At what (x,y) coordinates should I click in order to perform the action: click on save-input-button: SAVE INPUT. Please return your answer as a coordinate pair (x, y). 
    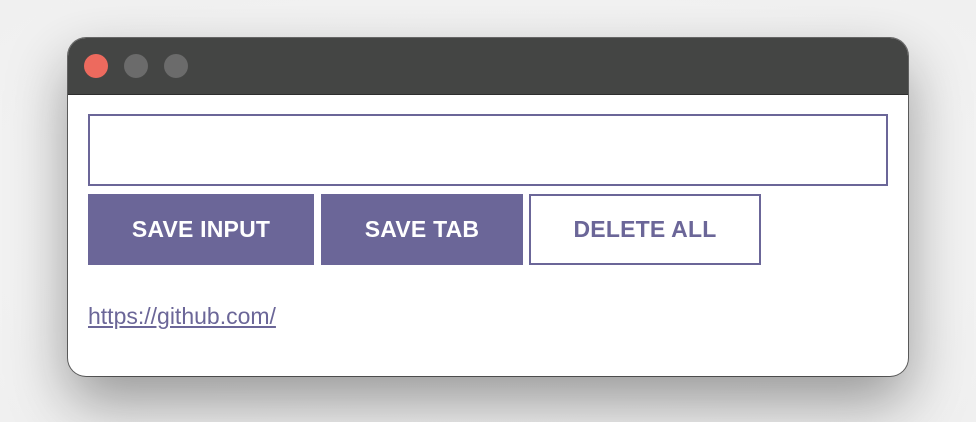
    Looking at the image, I should click on (201, 229).